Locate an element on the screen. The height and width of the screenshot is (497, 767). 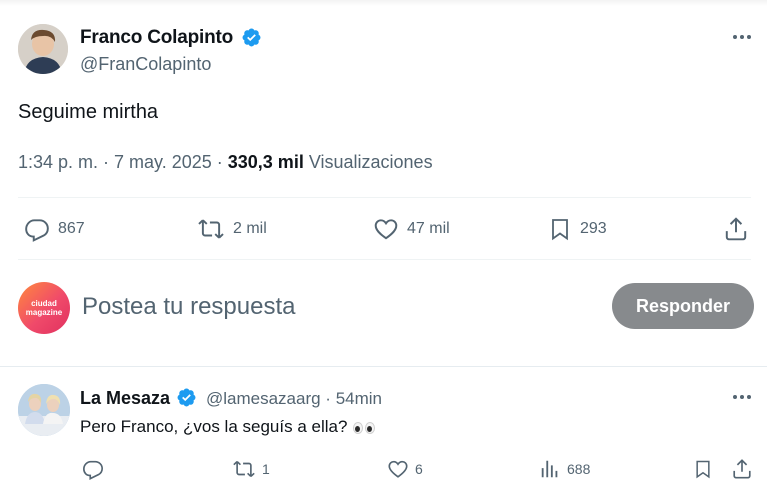
top-edge is located at coordinates (383, 3).